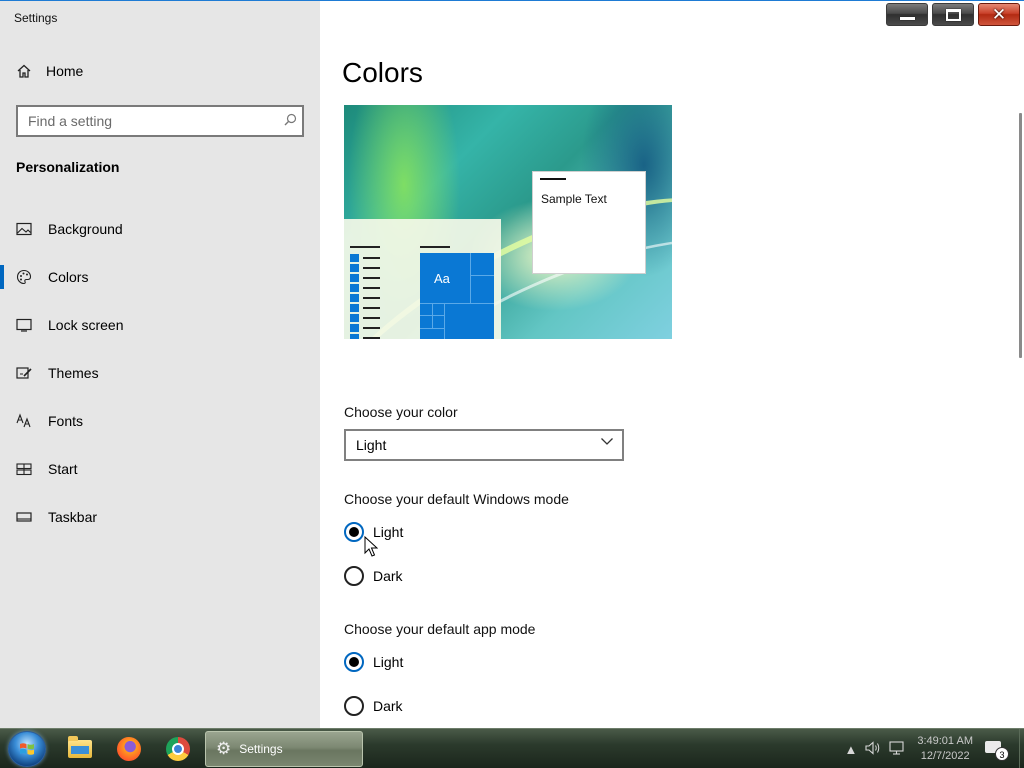 The height and width of the screenshot is (768, 1024). Describe the element at coordinates (484, 445) in the screenshot. I see `color-mode-dropdown: Light` at that location.